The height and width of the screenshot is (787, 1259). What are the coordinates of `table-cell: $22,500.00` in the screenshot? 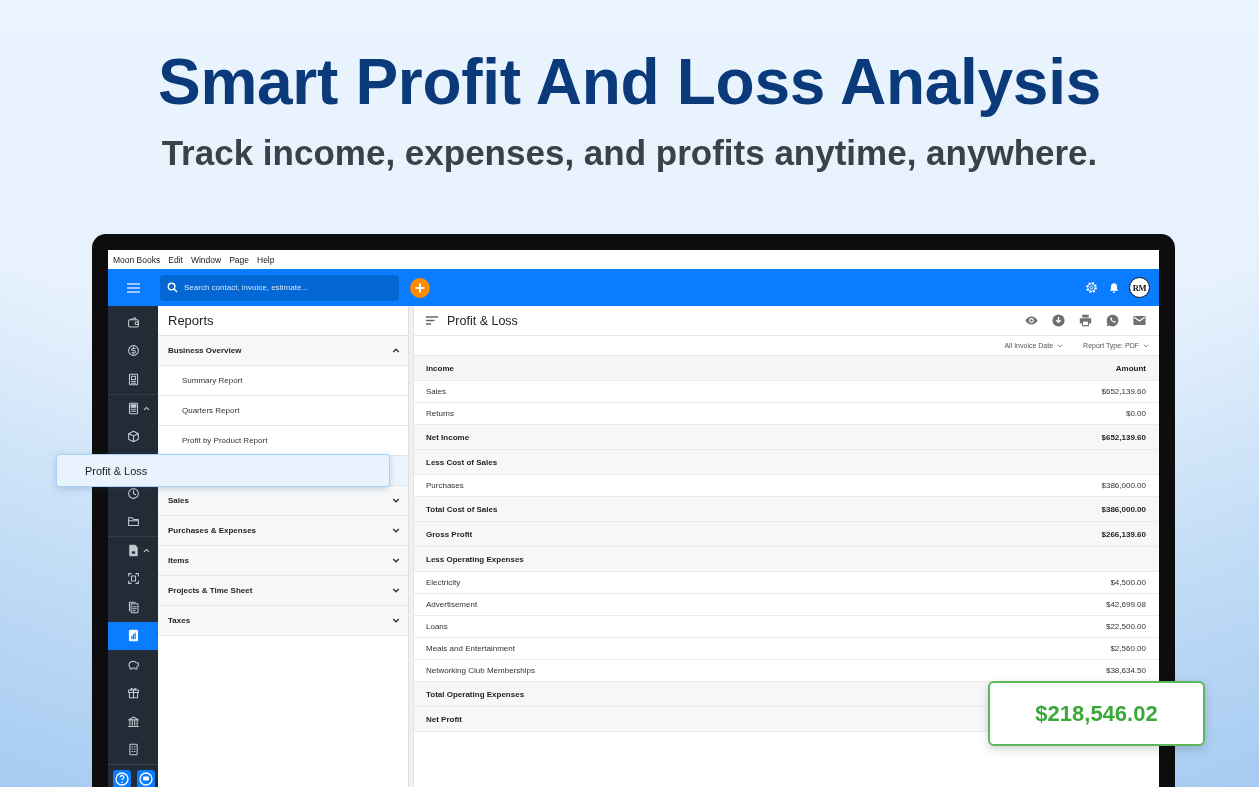 It's located at (1125, 626).